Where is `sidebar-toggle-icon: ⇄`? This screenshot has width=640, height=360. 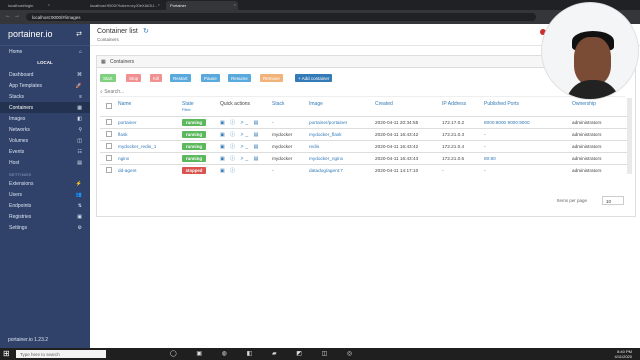
sidebar-toggle-icon: ⇄ is located at coordinates (79, 34).